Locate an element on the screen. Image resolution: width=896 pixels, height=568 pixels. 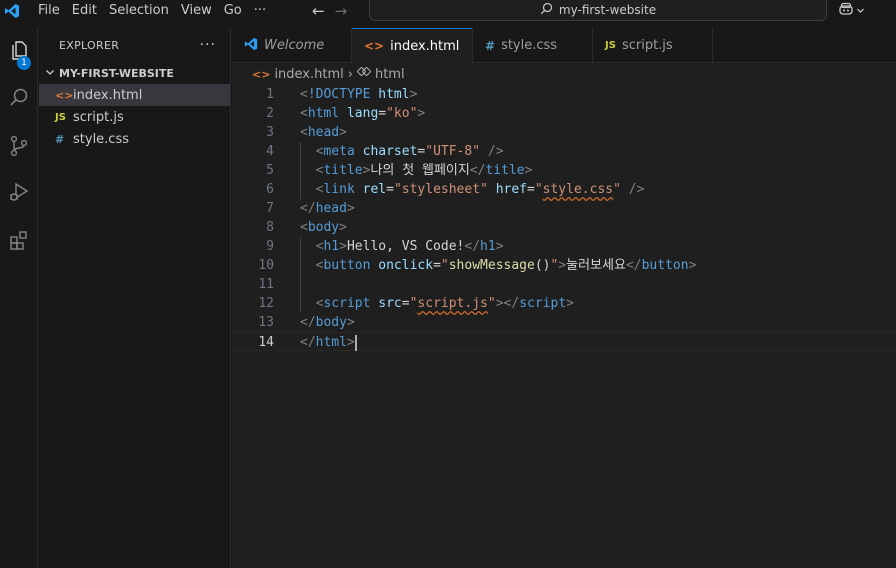
code-line: 9 <h1>Hello, VS Code!</h1> is located at coordinates (564, 246).